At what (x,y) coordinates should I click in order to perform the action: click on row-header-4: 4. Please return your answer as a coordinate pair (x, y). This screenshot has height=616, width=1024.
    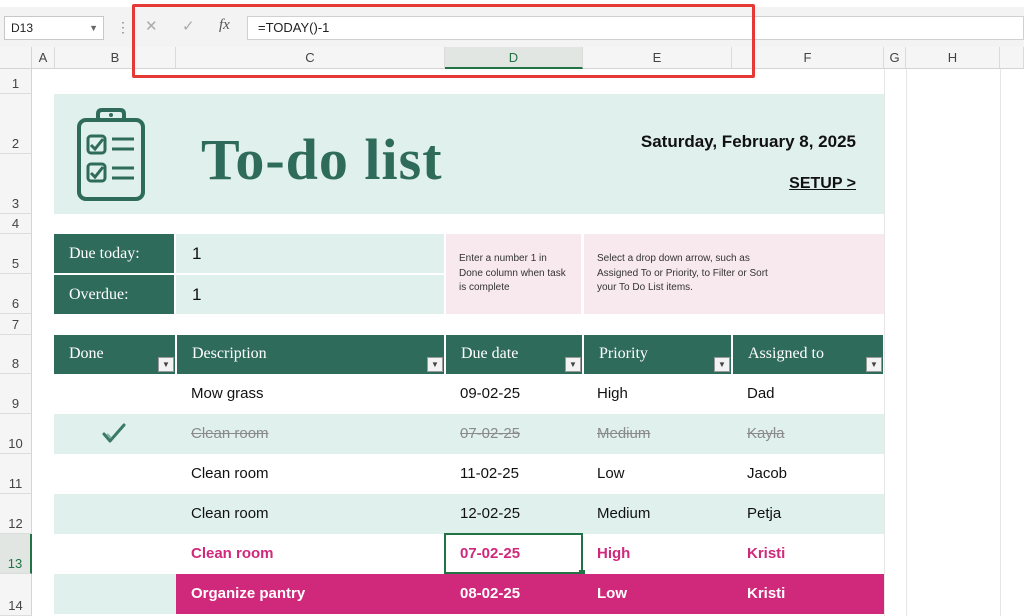
    Looking at the image, I should click on (16, 224).